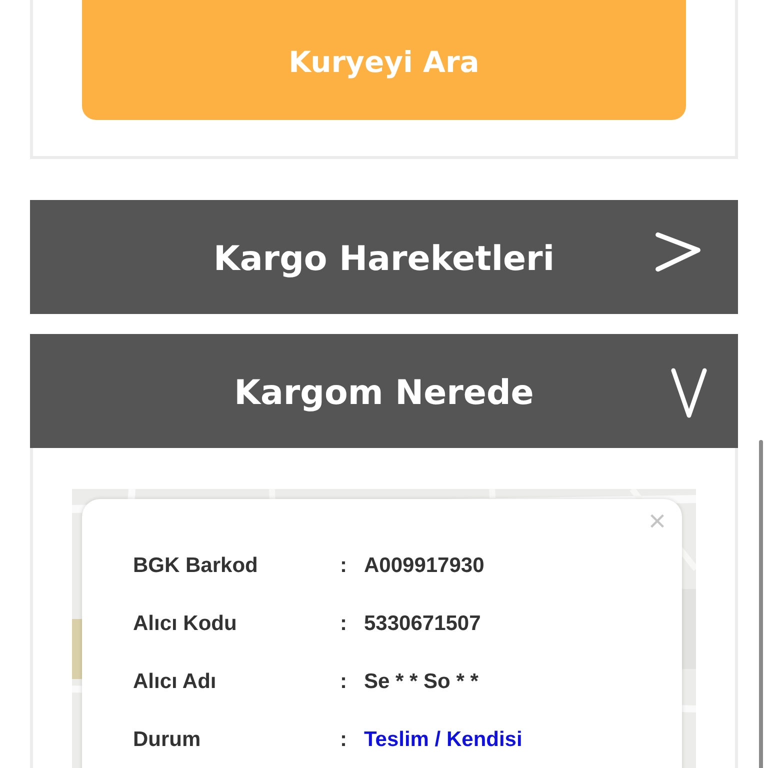 This screenshot has height=768, width=768. Describe the element at coordinates (421, 682) in the screenshot. I see `field-value: Se * * So * *` at that location.